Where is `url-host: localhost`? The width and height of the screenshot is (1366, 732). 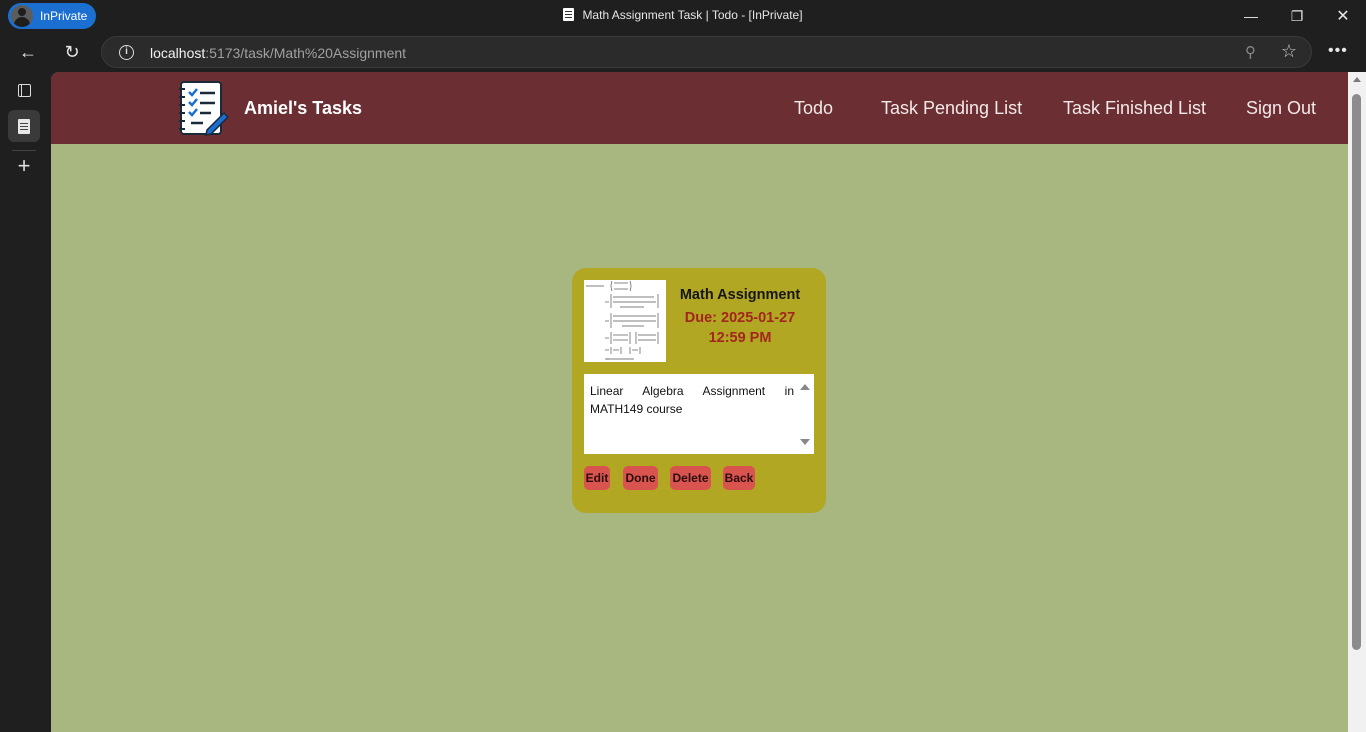
url-host: localhost is located at coordinates (178, 53).